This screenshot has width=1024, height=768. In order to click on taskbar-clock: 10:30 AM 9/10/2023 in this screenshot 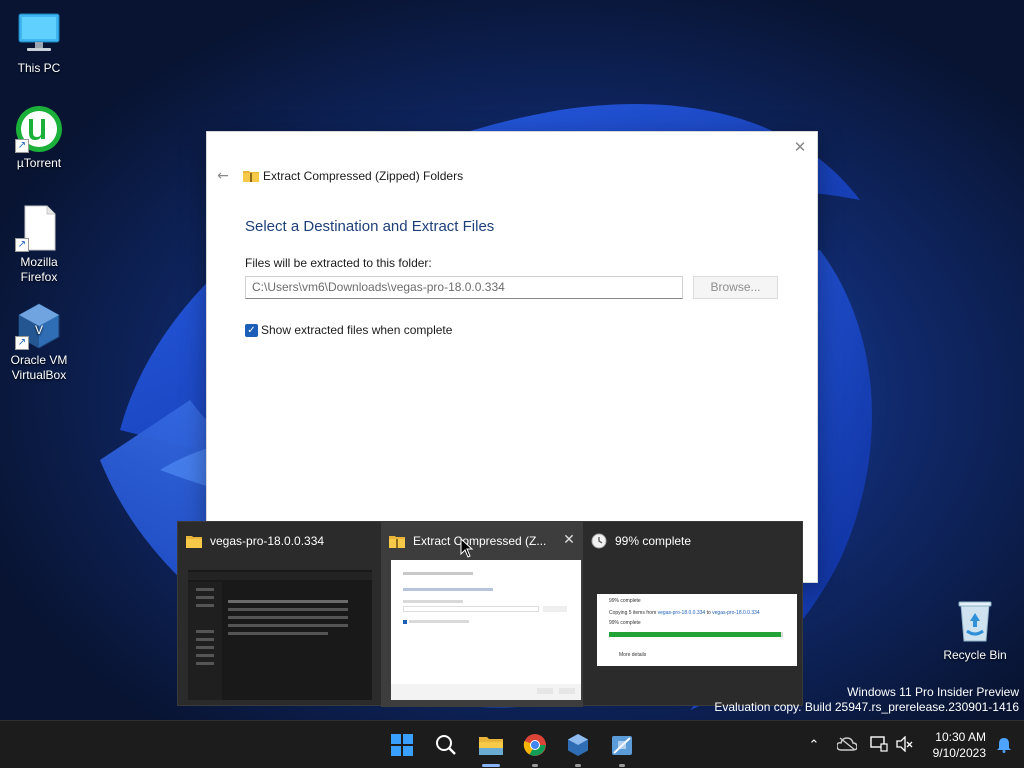, I will do `click(959, 745)`.